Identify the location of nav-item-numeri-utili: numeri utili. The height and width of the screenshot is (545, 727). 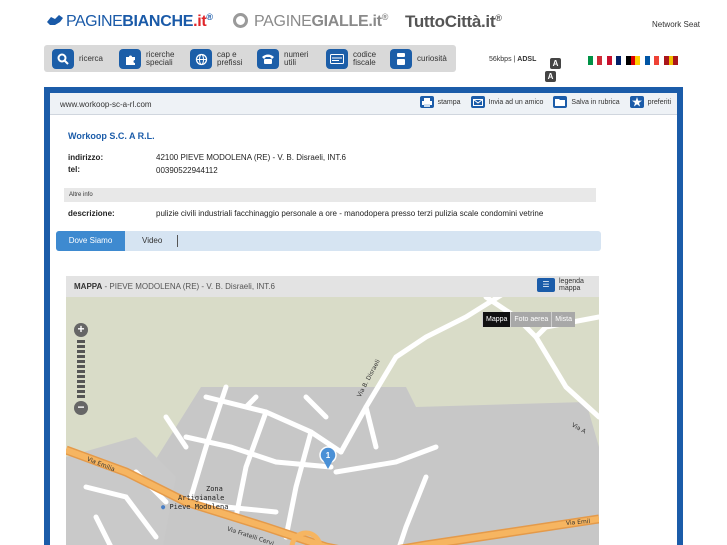
(283, 59).